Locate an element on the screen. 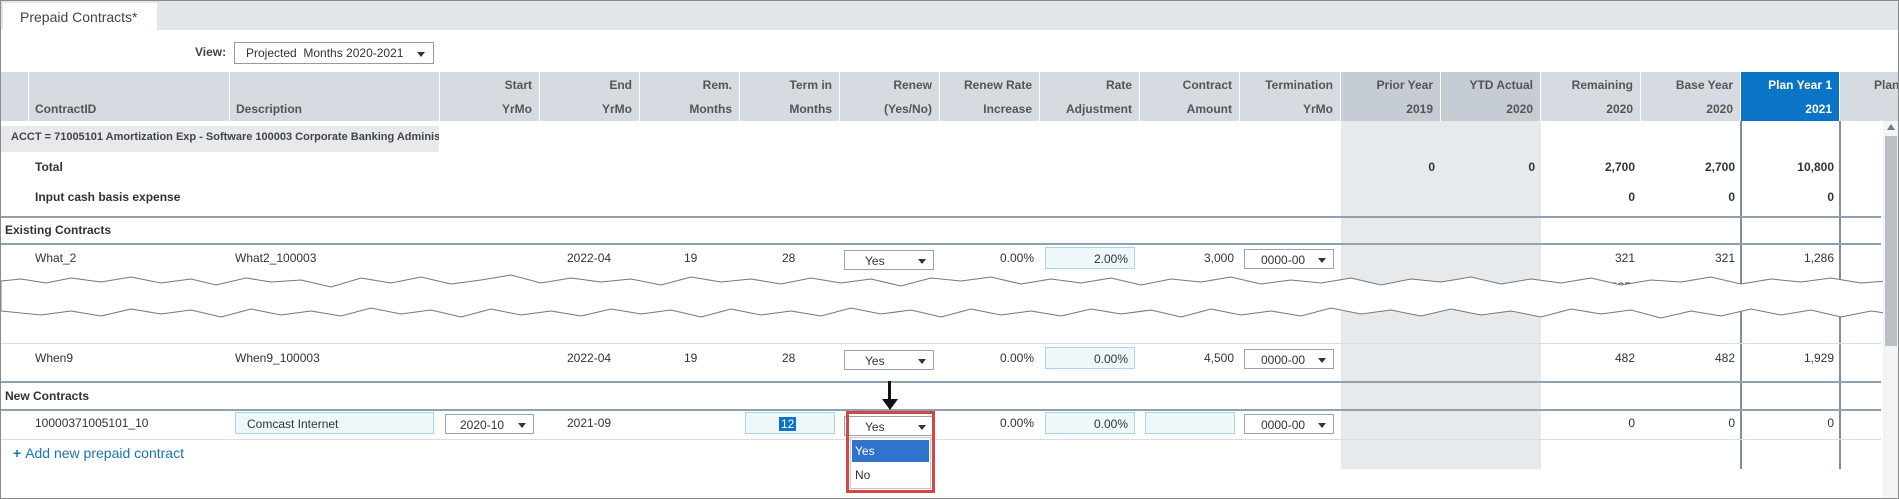 The height and width of the screenshot is (499, 1899). header-contract-amount: Contract Amount is located at coordinates (1190, 96).